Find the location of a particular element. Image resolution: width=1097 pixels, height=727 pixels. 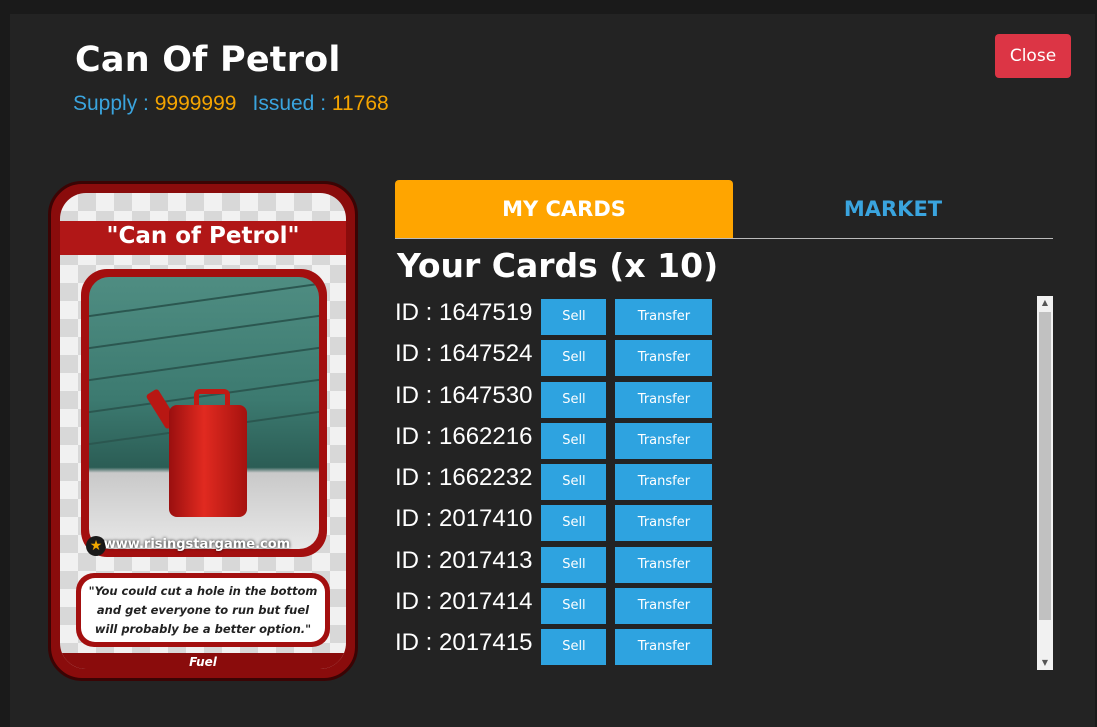

tab-divider is located at coordinates (724, 238).